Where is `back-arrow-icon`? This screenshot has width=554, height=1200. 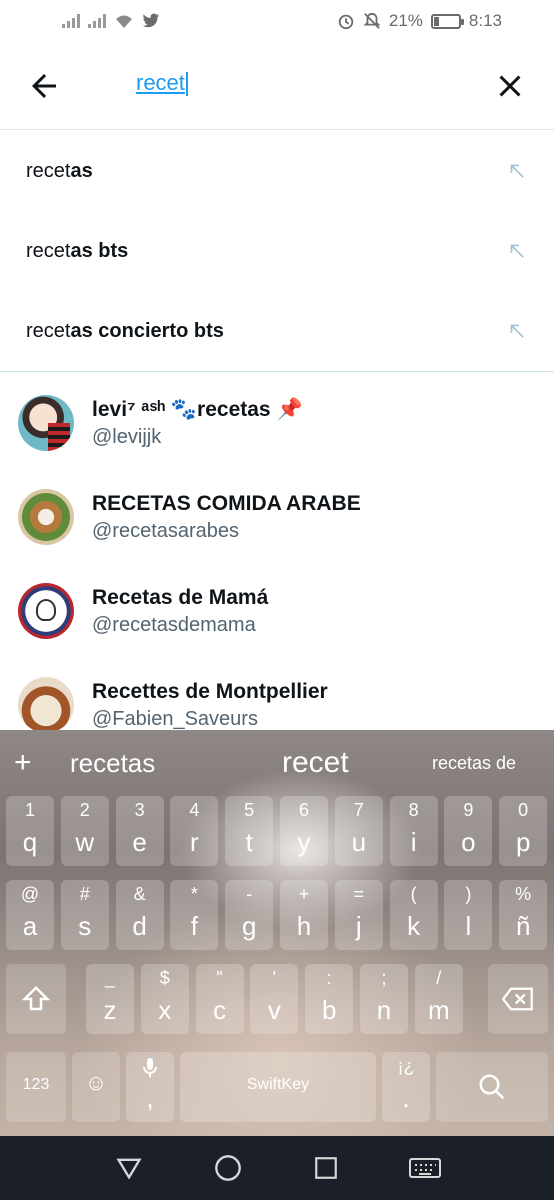 back-arrow-icon is located at coordinates (44, 86).